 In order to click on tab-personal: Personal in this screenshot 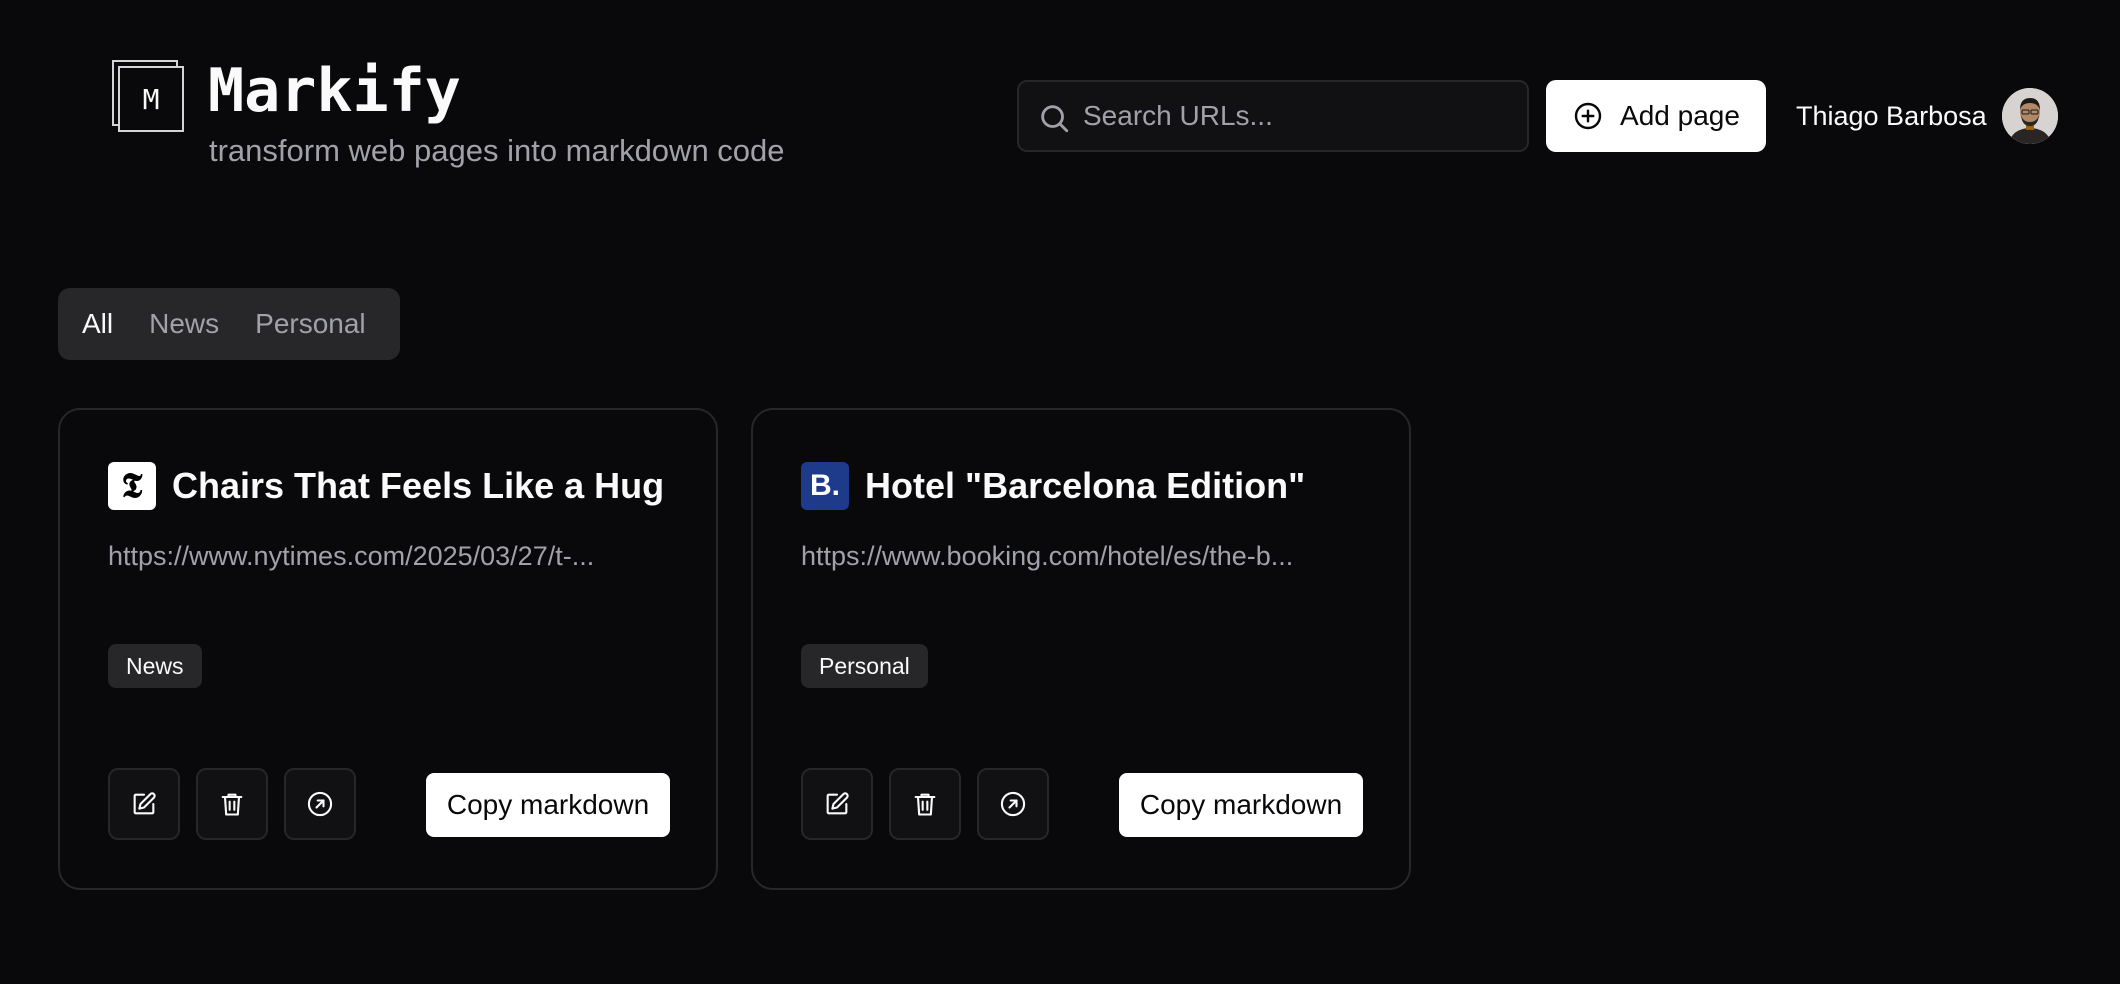, I will do `click(310, 324)`.